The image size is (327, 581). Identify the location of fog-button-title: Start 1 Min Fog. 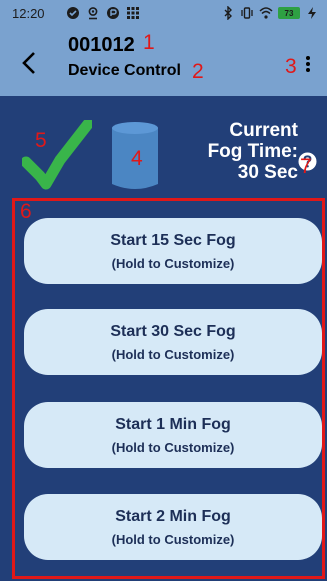
(173, 424).